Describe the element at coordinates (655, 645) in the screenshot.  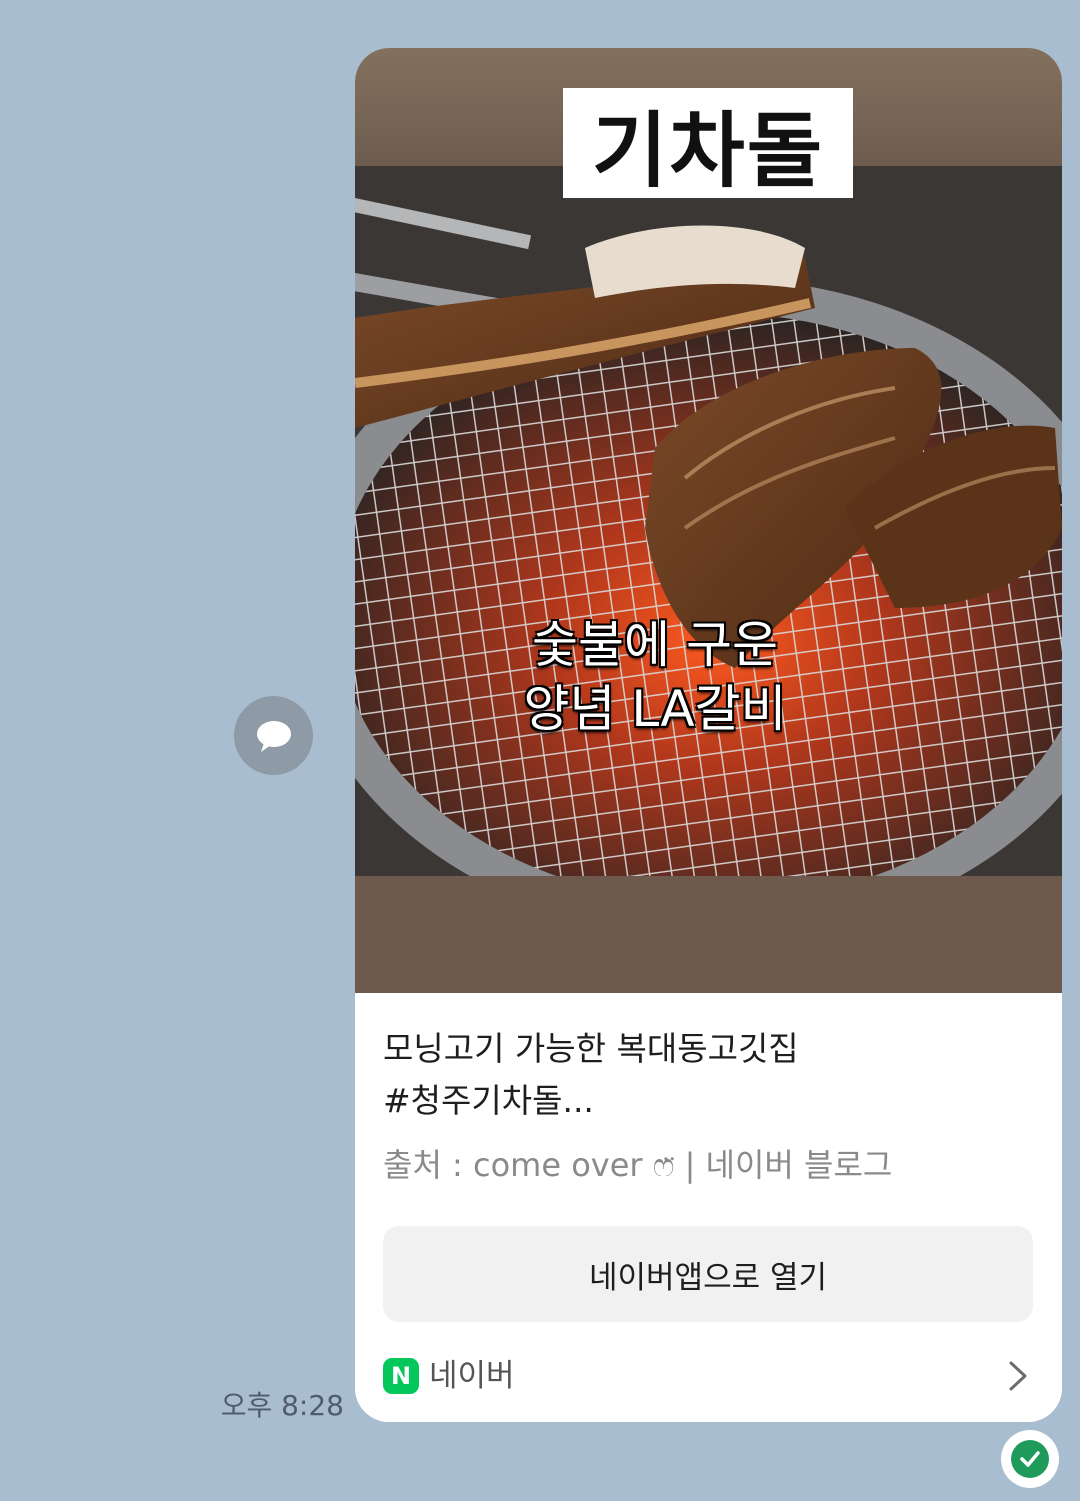
I see `caption-line: 숯불에 구운` at that location.